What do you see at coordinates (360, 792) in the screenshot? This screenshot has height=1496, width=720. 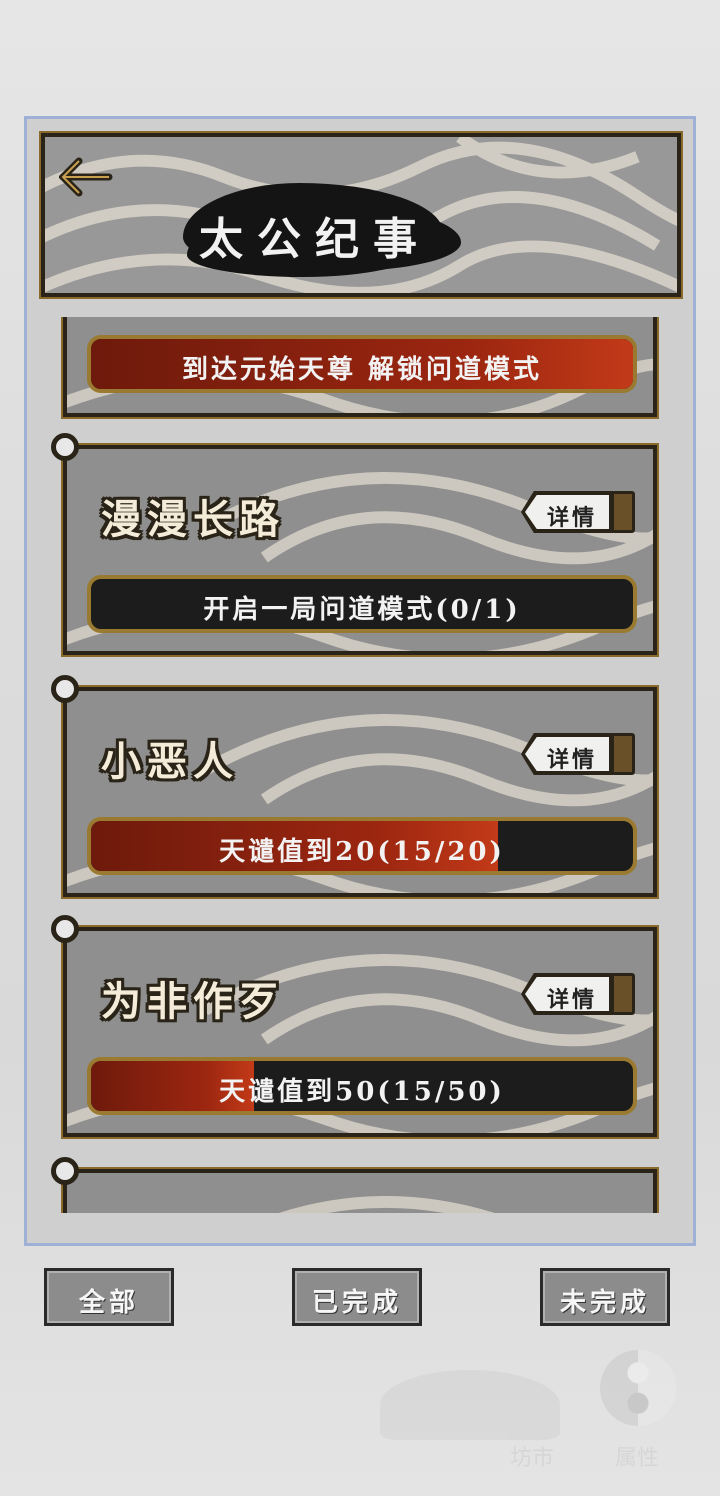 I see `achievement-card: 小恶人 详情 天谴值到20(15/20)` at bounding box center [360, 792].